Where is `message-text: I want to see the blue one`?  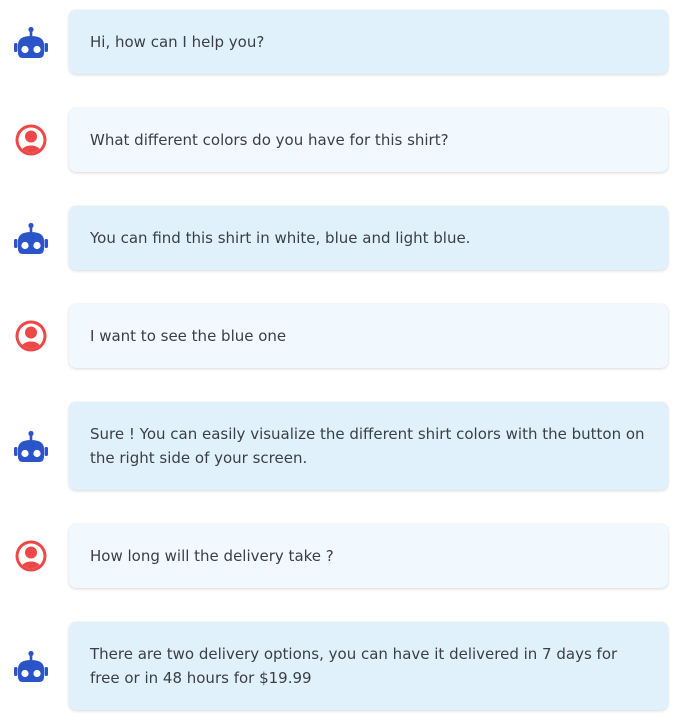 message-text: I want to see the blue one is located at coordinates (188, 336).